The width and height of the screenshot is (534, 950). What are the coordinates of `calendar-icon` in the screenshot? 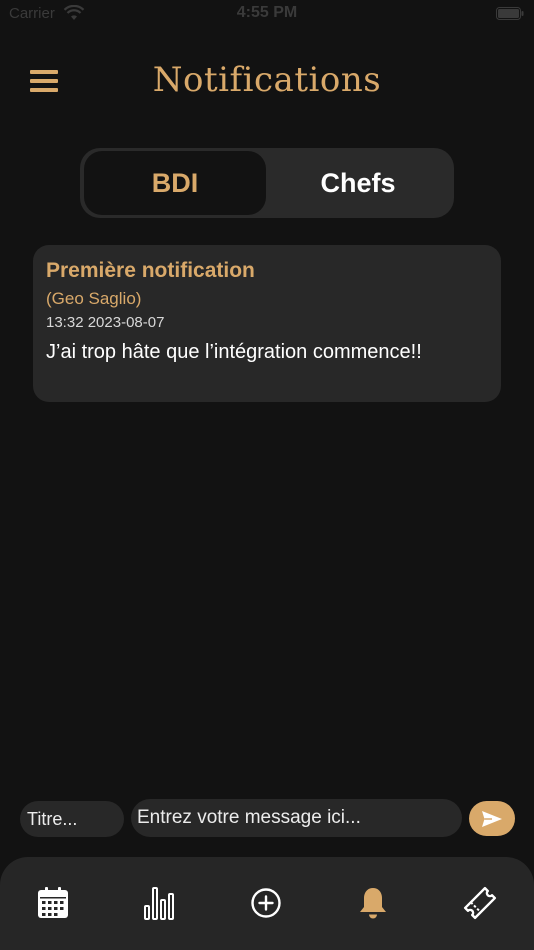 It's located at (53, 902).